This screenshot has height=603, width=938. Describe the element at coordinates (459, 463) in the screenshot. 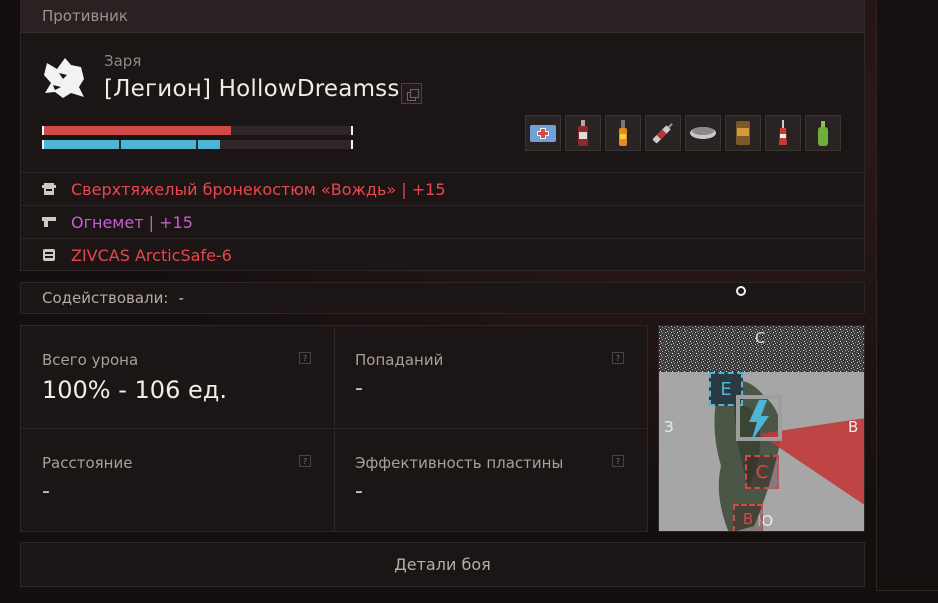

I see `stat-plate-efficiency-label: Эффективность пластины` at that location.